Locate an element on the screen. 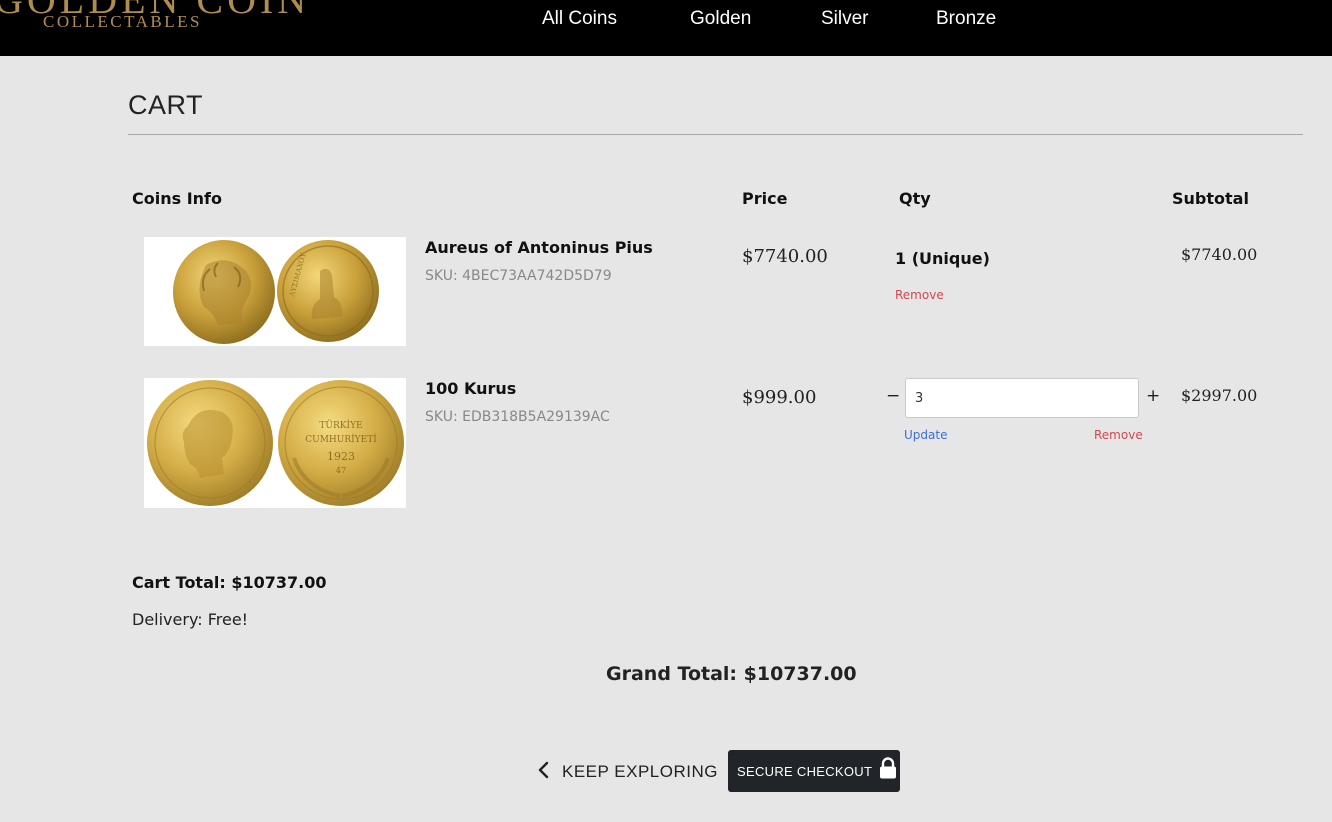 This screenshot has height=822, width=1332. svg-text: 47 is located at coordinates (341, 470).